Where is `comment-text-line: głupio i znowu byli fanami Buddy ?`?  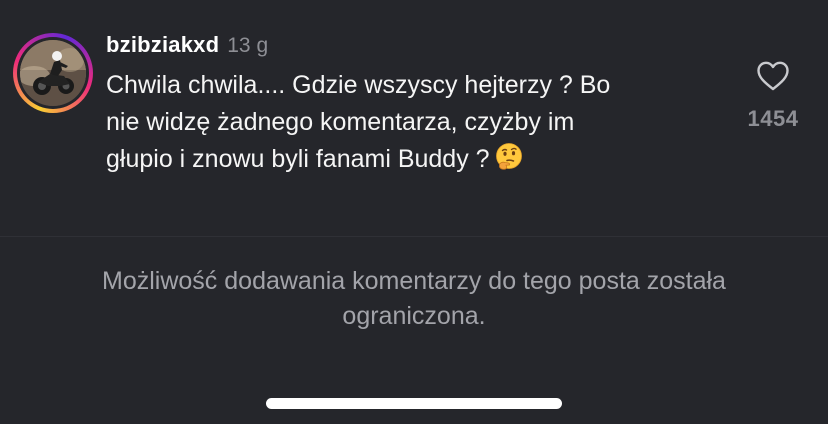
comment-text-line: głupio i znowu byli fanami Buddy ? is located at coordinates (298, 159).